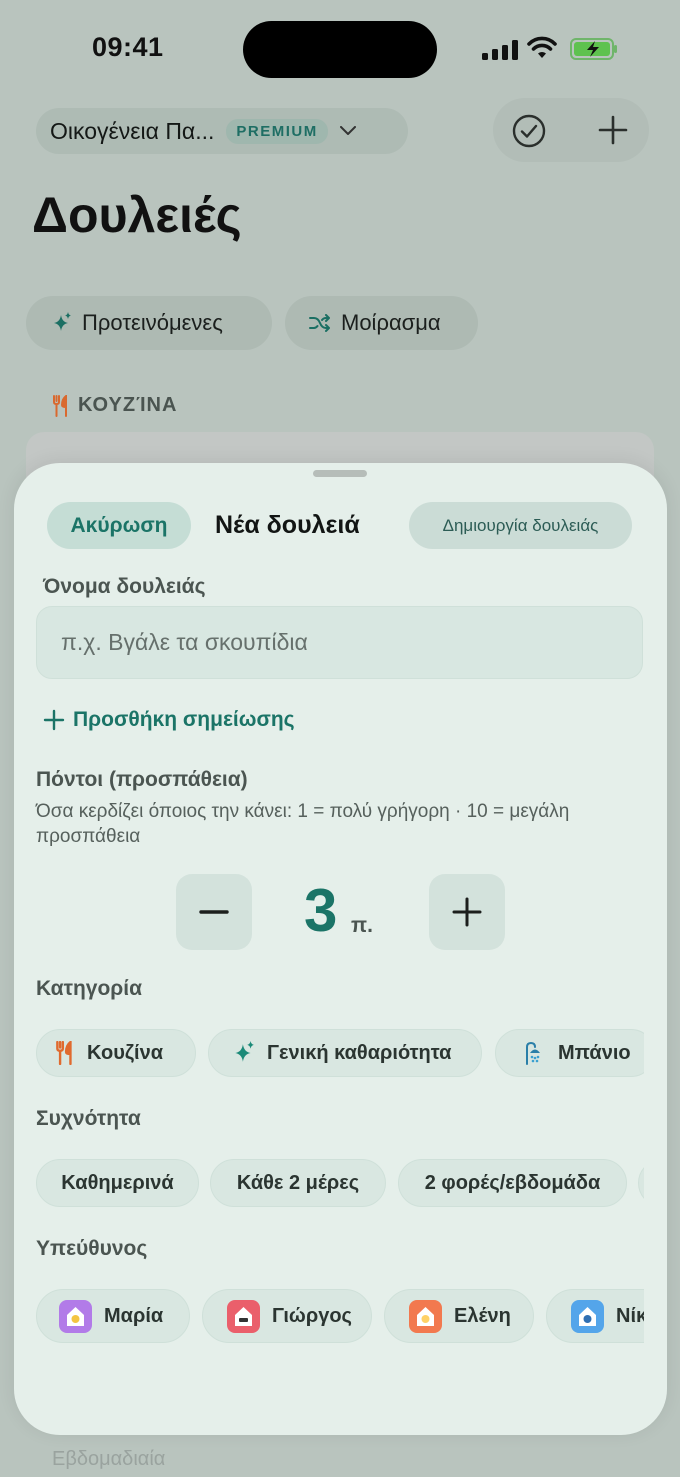 The height and width of the screenshot is (1477, 680). Describe the element at coordinates (312, 1315) in the screenshot. I see `assignee-giorgos-name: Γιώργος` at that location.